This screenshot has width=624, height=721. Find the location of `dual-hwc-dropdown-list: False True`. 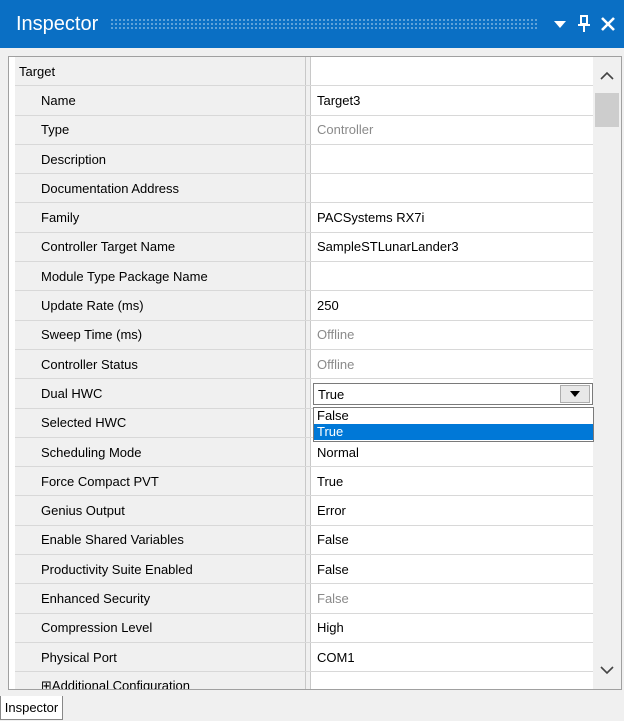

dual-hwc-dropdown-list: False True is located at coordinates (453, 424).